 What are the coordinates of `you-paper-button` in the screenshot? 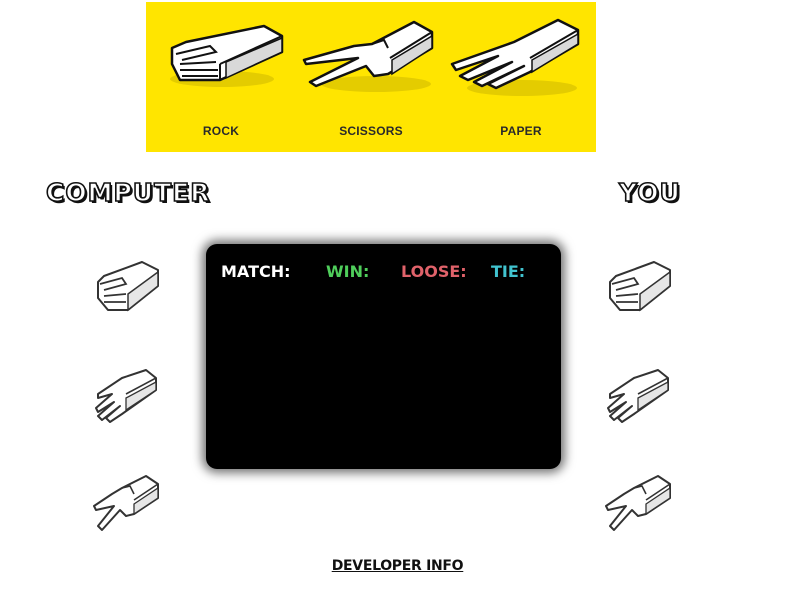 It's located at (640, 401).